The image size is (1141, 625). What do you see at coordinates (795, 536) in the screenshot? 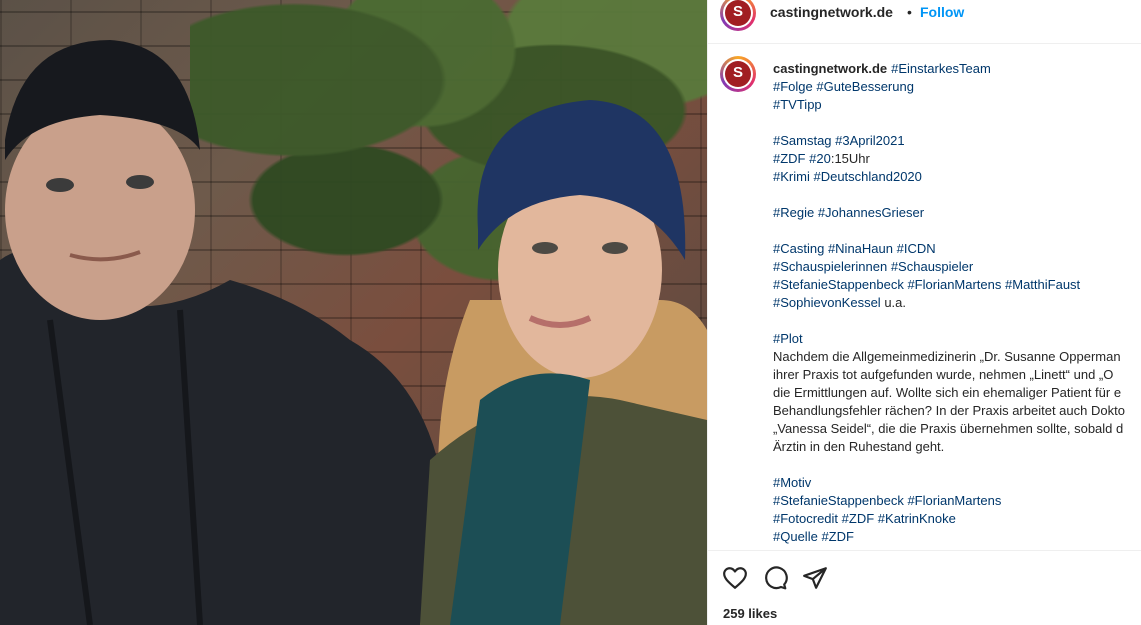
I see `hashtag-link: #Quelle` at bounding box center [795, 536].